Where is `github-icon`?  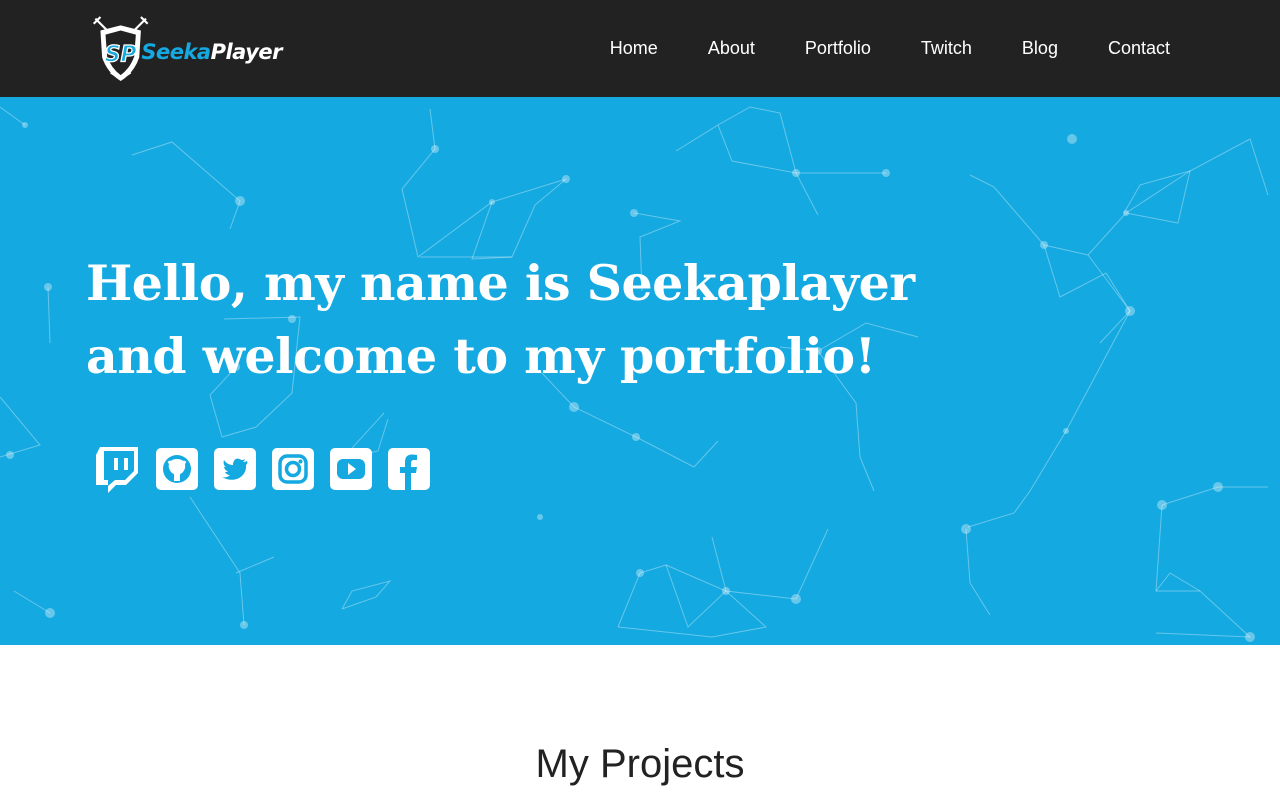
github-icon is located at coordinates (177, 469).